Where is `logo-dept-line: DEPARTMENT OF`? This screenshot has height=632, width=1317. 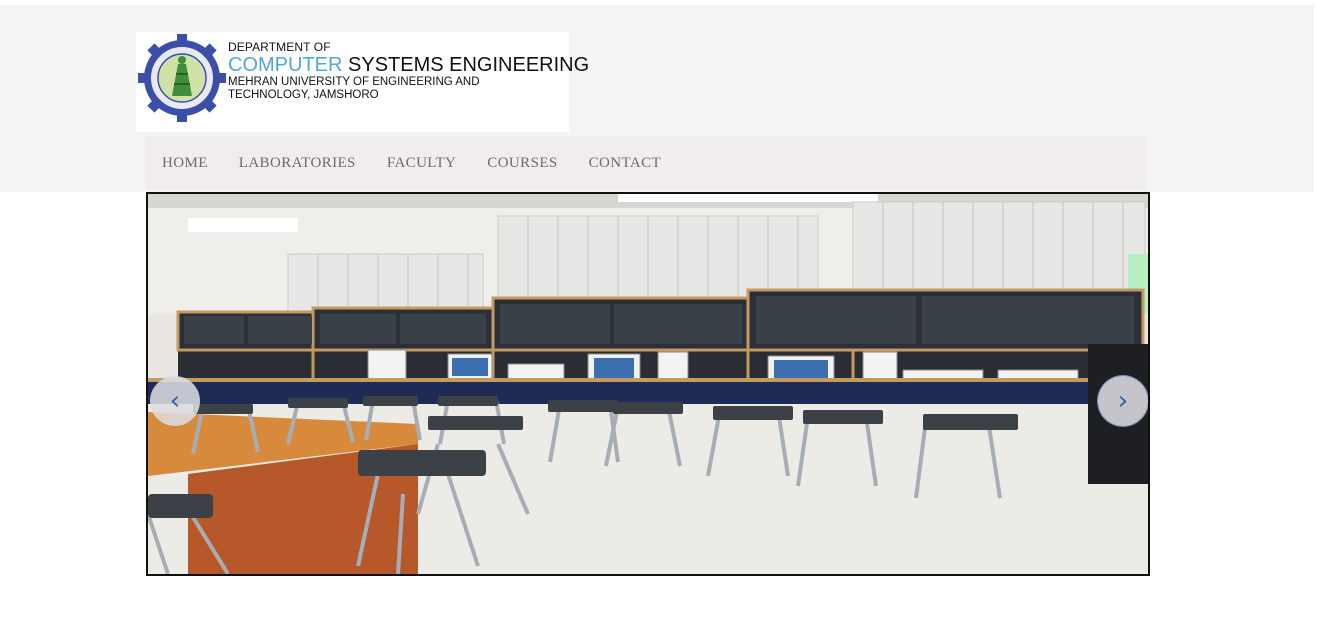 logo-dept-line: DEPARTMENT OF is located at coordinates (279, 47).